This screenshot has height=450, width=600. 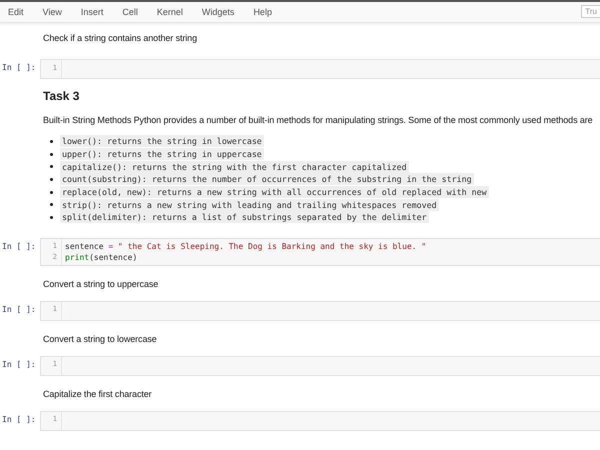 What do you see at coordinates (218, 12) in the screenshot?
I see `menu-item: Widgets` at bounding box center [218, 12].